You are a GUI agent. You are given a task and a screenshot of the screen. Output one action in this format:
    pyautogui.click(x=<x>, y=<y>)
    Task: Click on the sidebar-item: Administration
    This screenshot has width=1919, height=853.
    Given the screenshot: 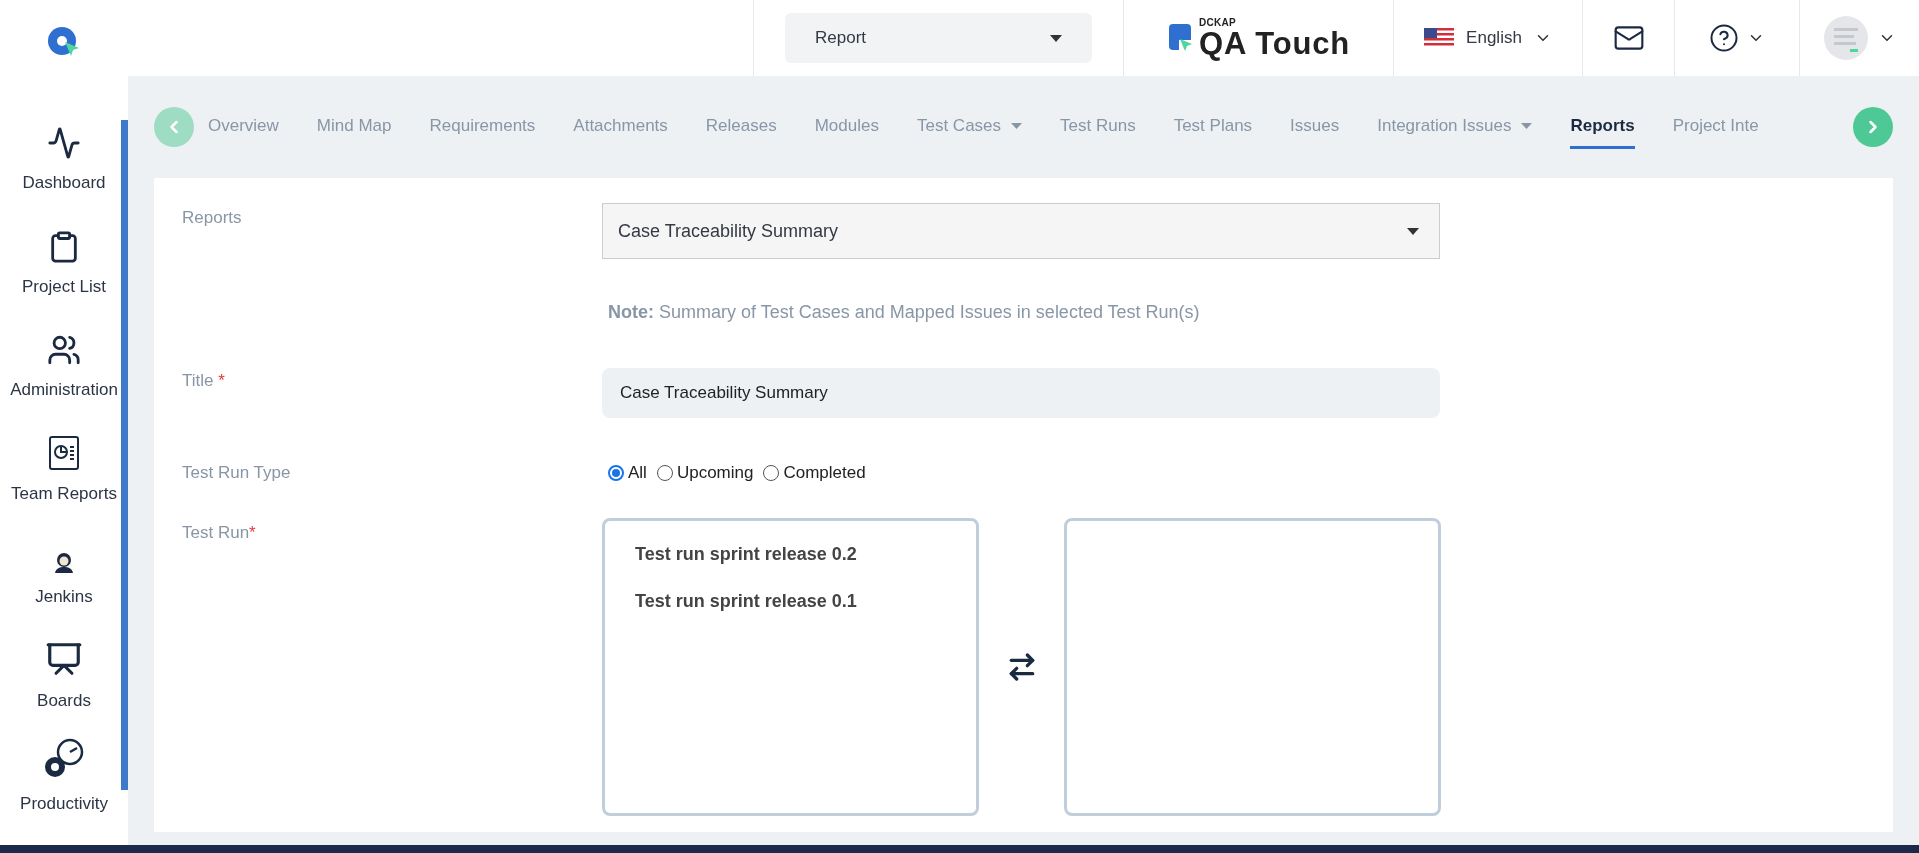 What is the action you would take?
    pyautogui.click(x=64, y=363)
    